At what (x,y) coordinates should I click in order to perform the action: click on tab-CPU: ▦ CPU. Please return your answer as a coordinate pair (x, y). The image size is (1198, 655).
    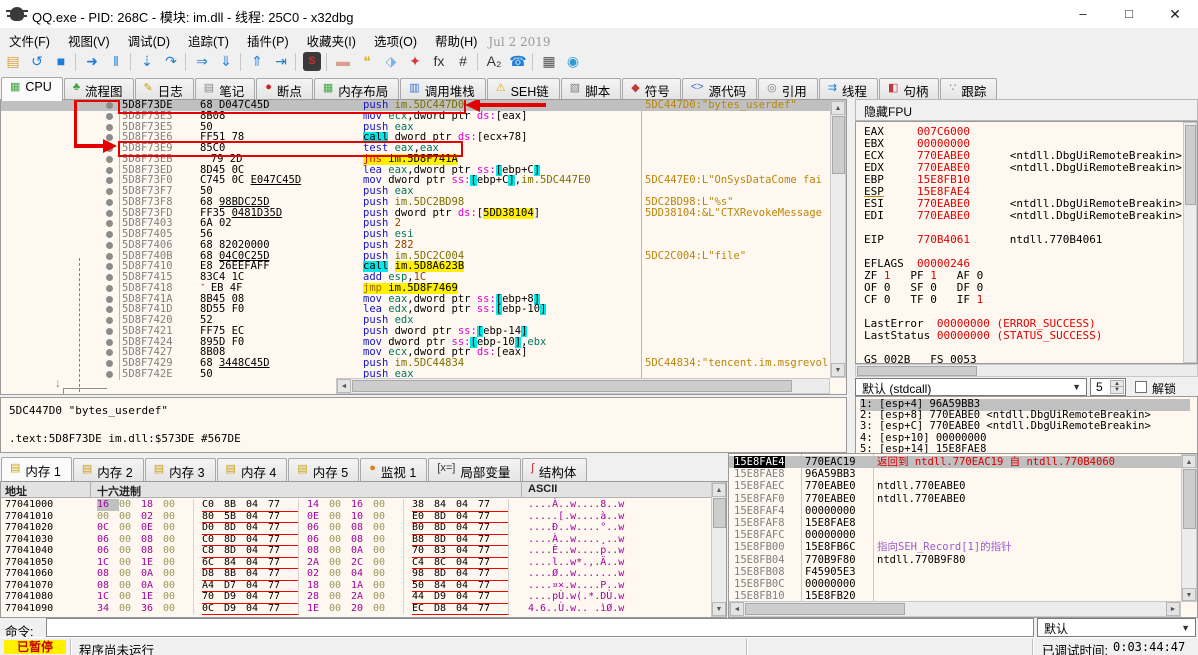
    Looking at the image, I should click on (32, 89).